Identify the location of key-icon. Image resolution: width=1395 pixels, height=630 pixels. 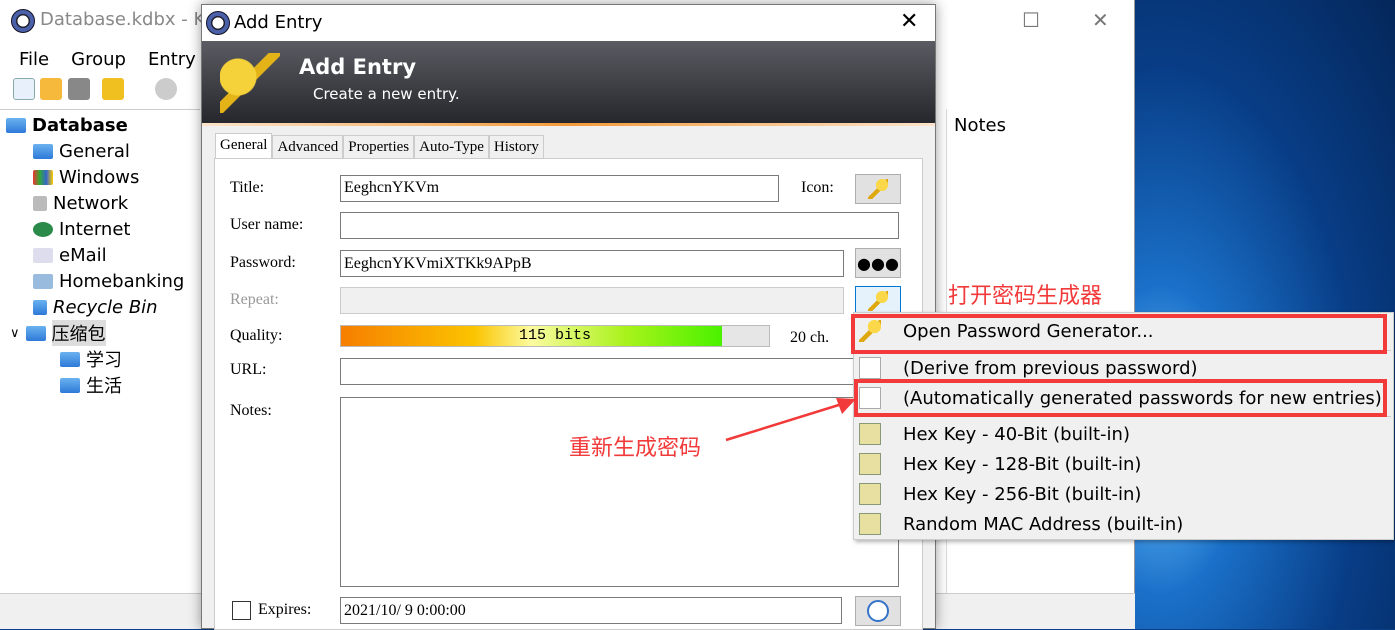
(878, 189).